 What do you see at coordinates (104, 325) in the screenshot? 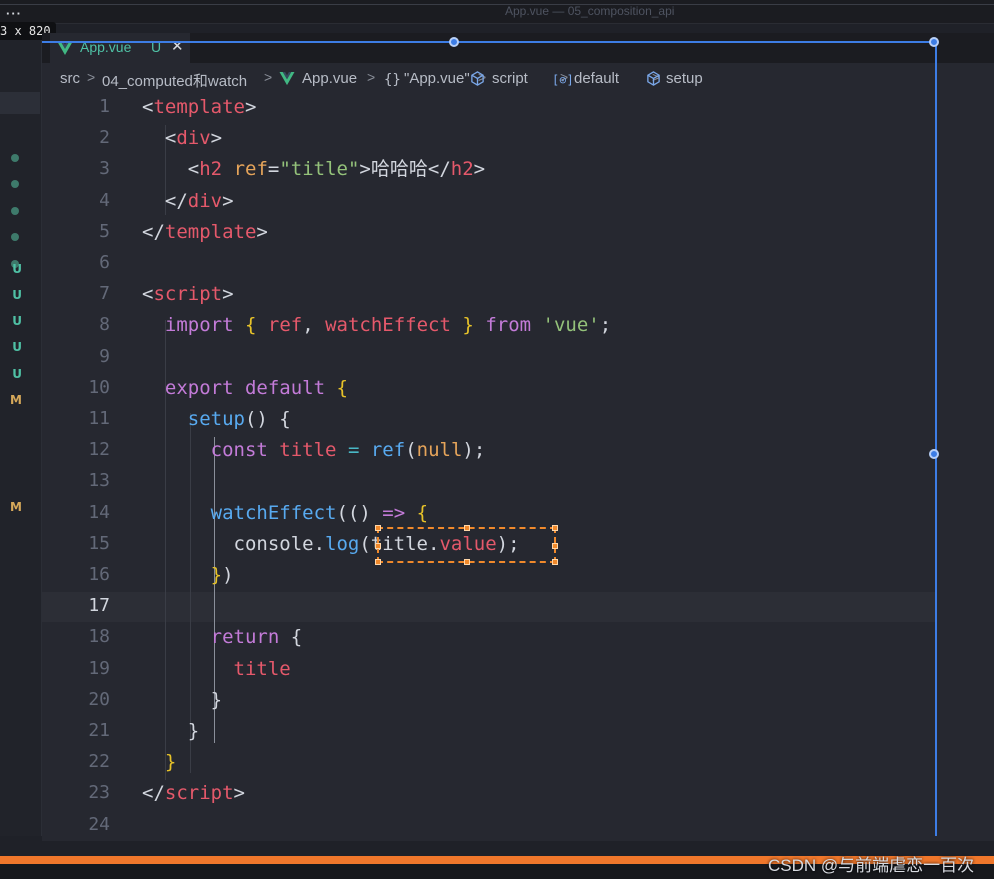
I see `line-number: 8` at bounding box center [104, 325].